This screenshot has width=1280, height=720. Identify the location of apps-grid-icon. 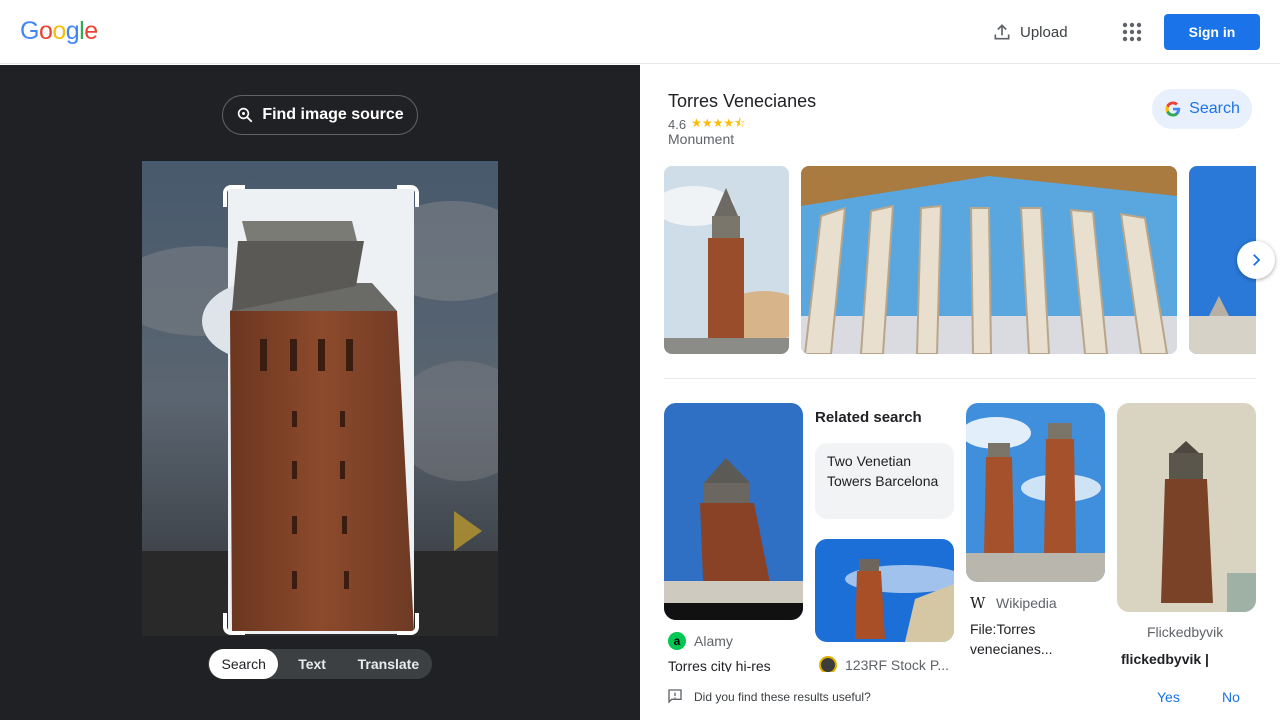
(1132, 32).